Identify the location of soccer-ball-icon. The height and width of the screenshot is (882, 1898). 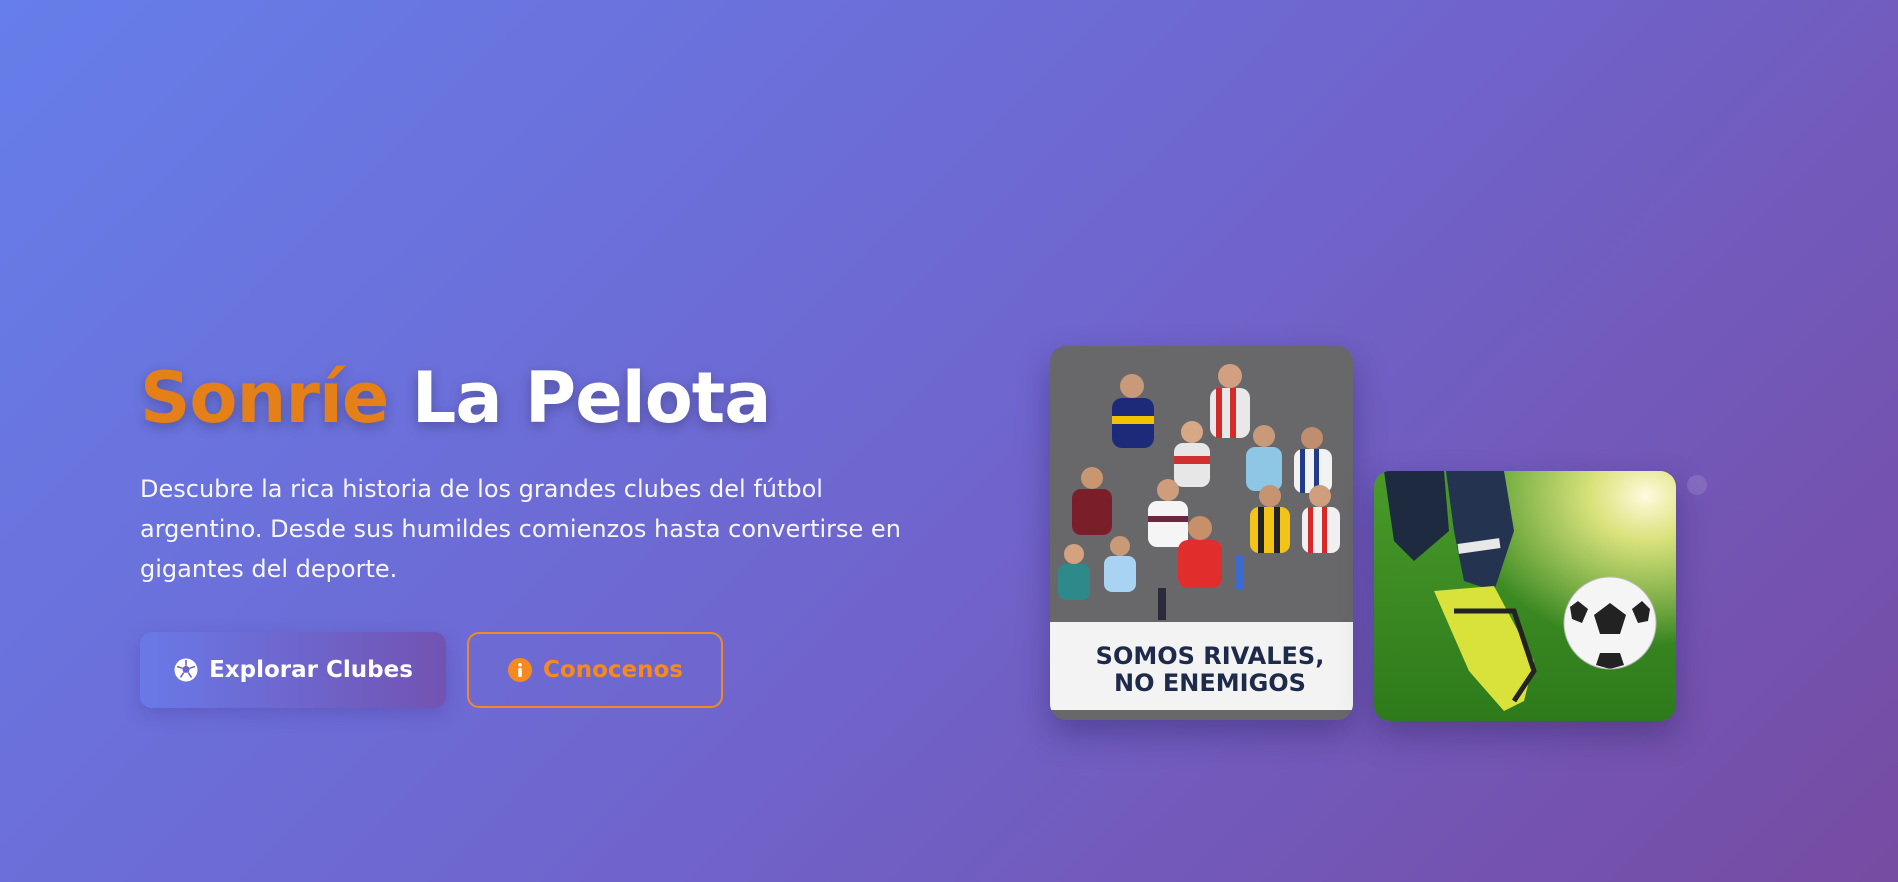
(186, 670).